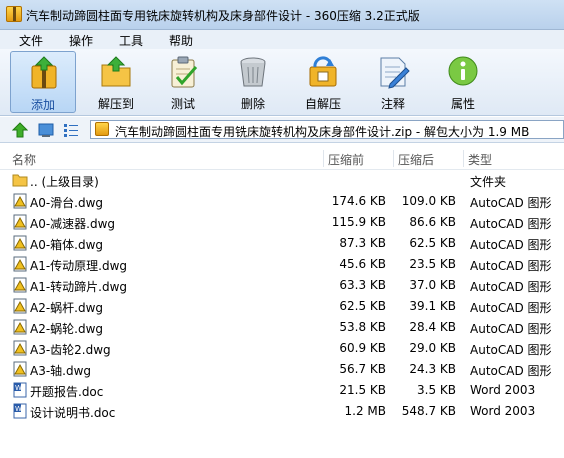  I want to click on delete-trash-icon, so click(253, 72).